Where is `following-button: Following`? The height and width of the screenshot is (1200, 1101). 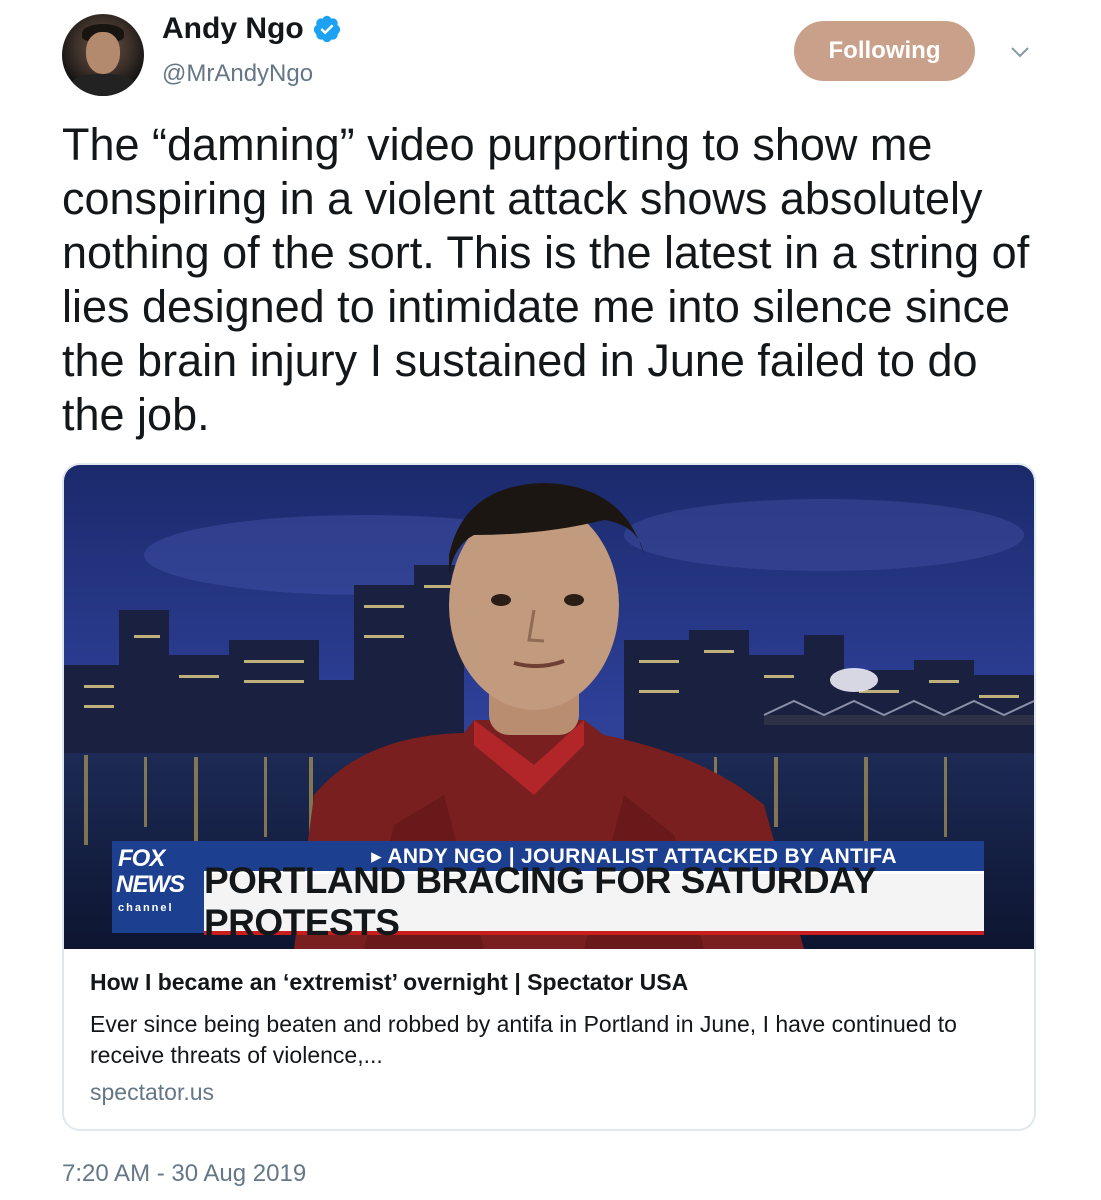 following-button: Following is located at coordinates (884, 51).